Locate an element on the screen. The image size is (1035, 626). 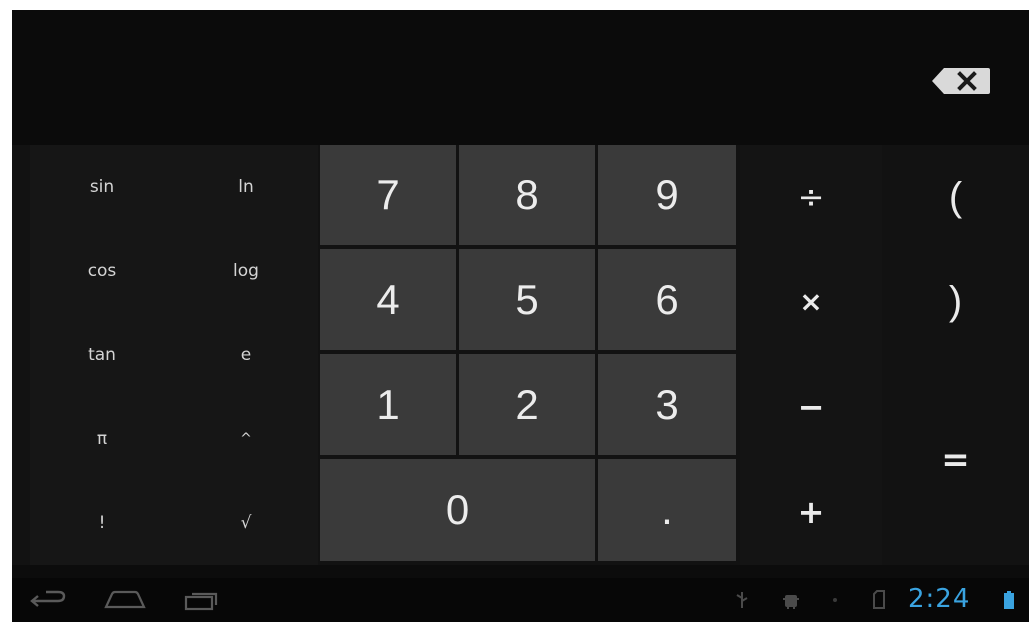
back-icon is located at coordinates (48, 598).